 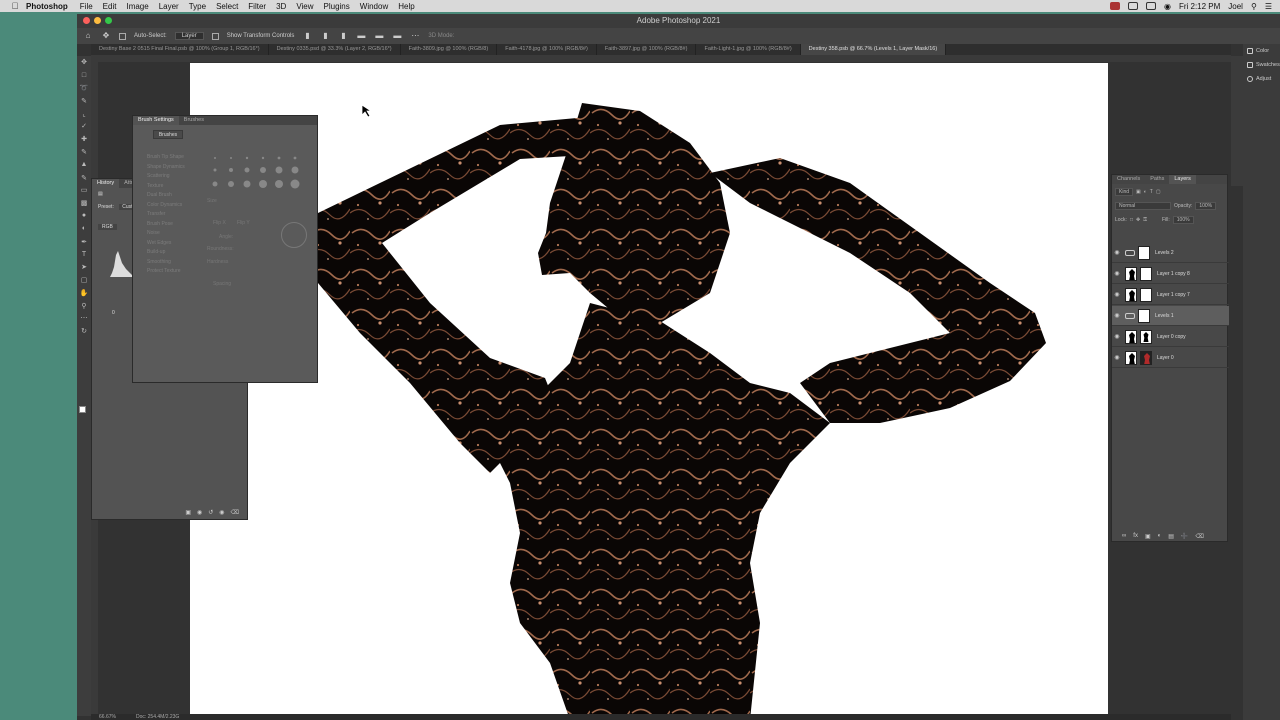 What do you see at coordinates (397, 36) in the screenshot?
I see `align-bottom-icon: ▬` at bounding box center [397, 36].